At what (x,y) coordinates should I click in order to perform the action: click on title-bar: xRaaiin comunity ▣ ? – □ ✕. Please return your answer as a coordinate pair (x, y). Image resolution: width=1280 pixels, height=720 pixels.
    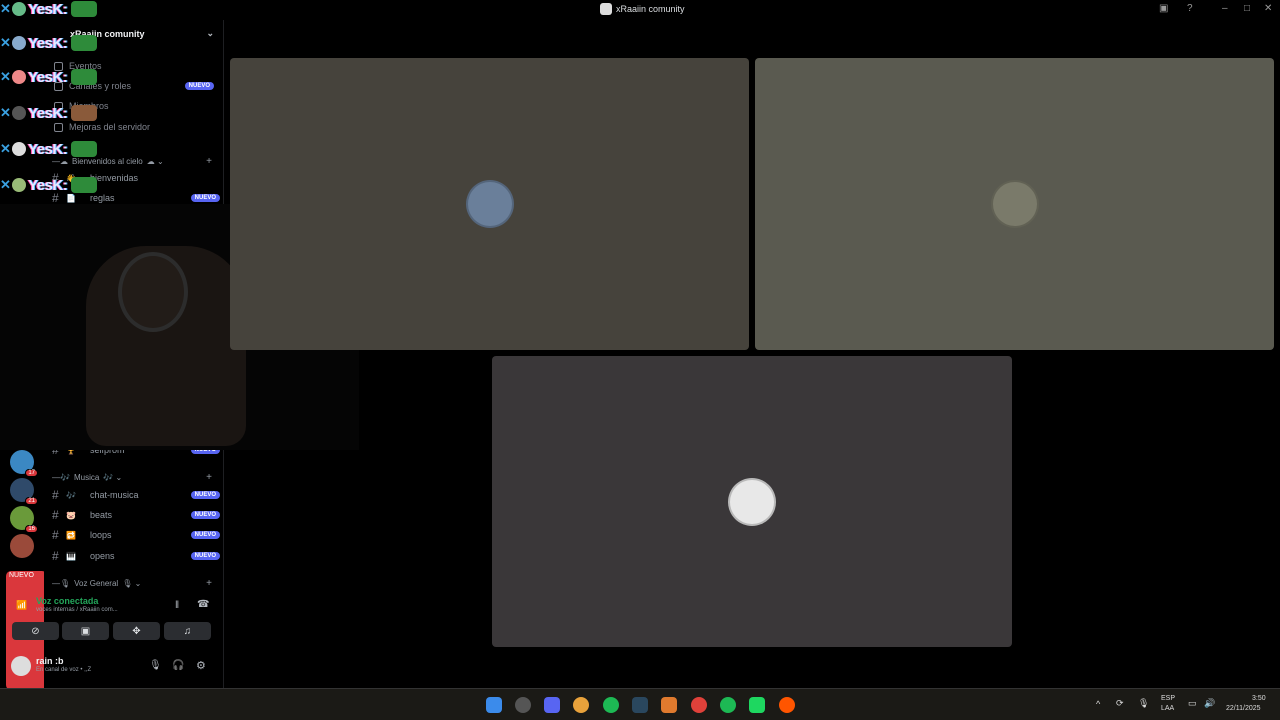
    Looking at the image, I should click on (640, 10).